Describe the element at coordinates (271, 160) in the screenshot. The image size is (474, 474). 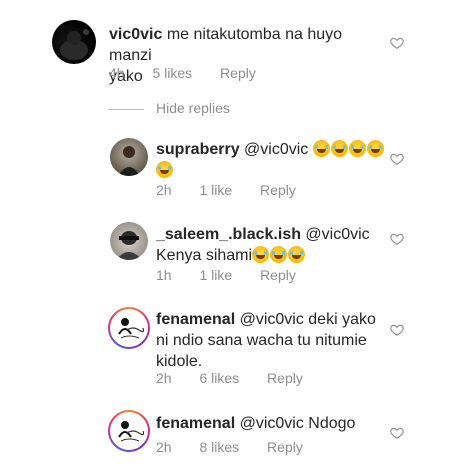
I see `comment-text: supraberry @vic0vic` at that location.